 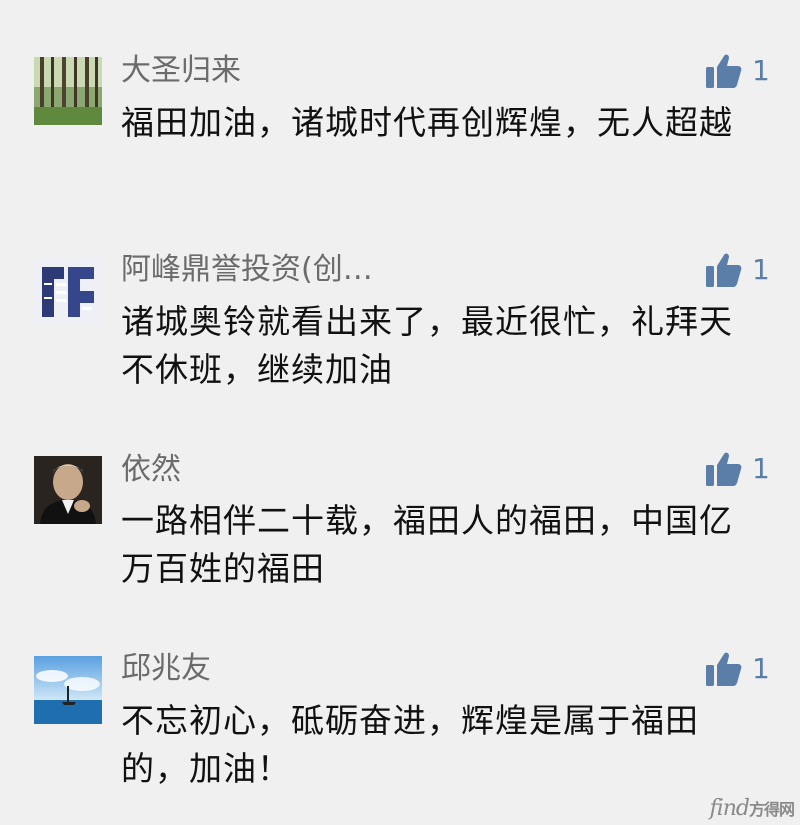 I want to click on portrait-avatar-image, so click(x=68, y=490).